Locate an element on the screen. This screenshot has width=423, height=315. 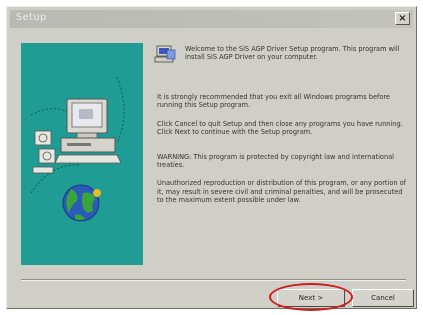
disks-icon is located at coordinates (44, 152).